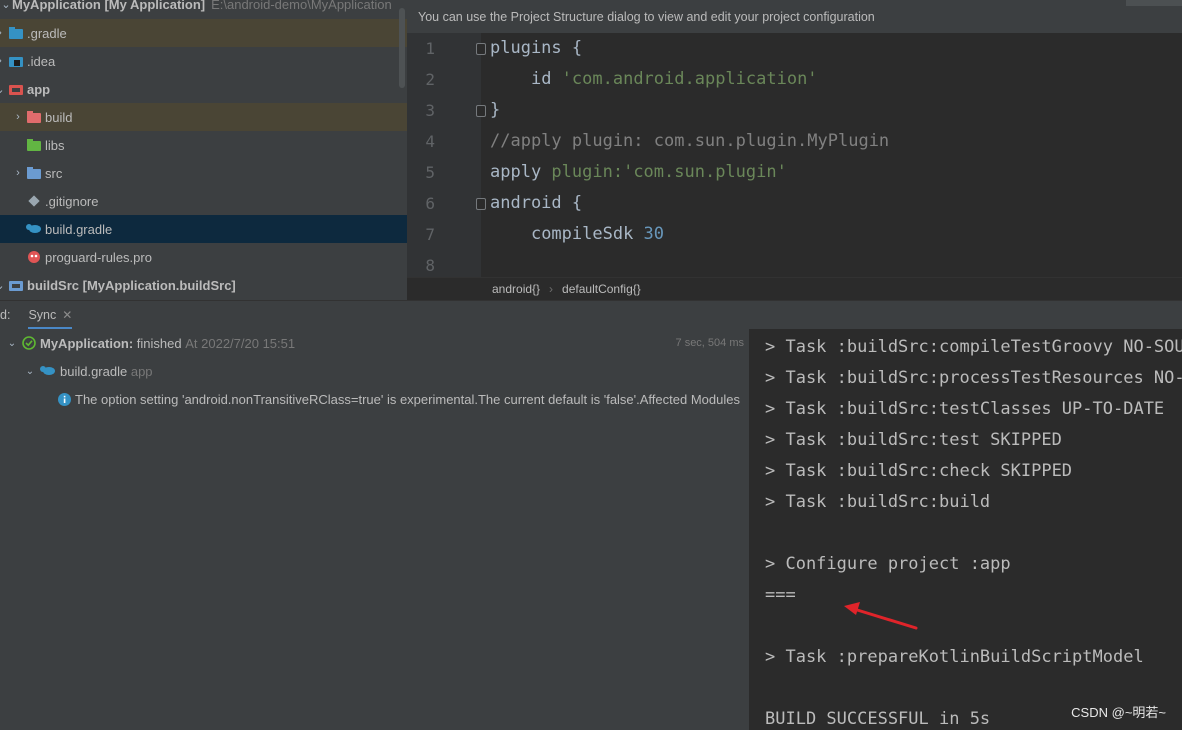 This screenshot has width=1182, height=730. What do you see at coordinates (94, 371) in the screenshot?
I see `build-child-name: build.gradle` at bounding box center [94, 371].